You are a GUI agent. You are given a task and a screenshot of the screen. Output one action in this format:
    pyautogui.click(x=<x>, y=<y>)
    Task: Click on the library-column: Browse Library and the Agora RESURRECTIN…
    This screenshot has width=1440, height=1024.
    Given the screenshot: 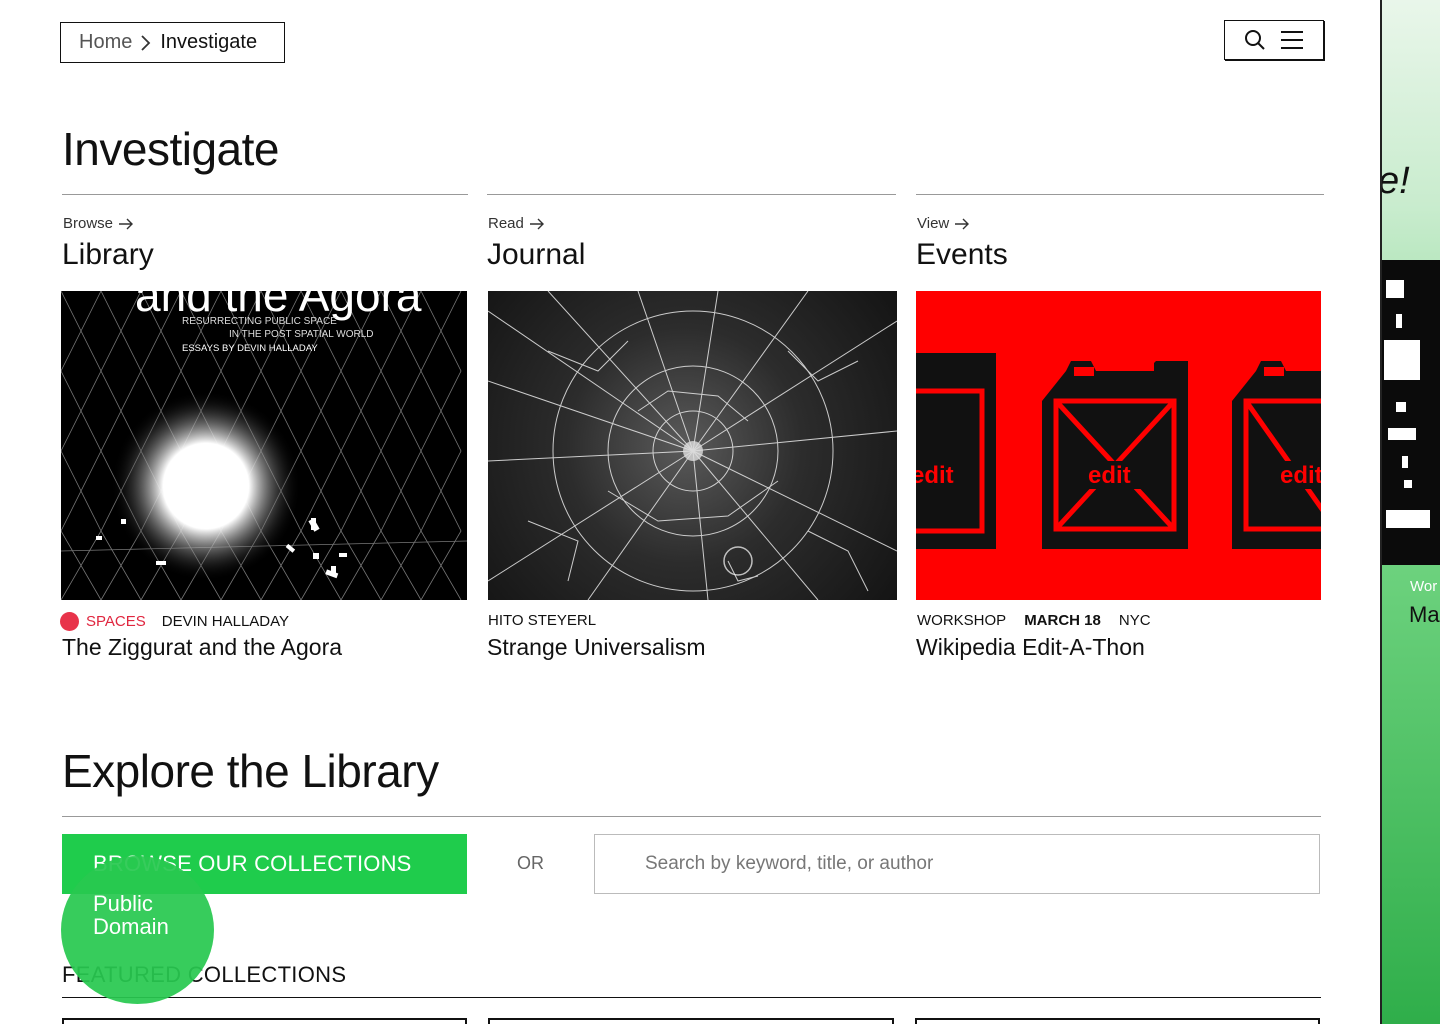 What is the action you would take?
    pyautogui.click(x=264, y=427)
    